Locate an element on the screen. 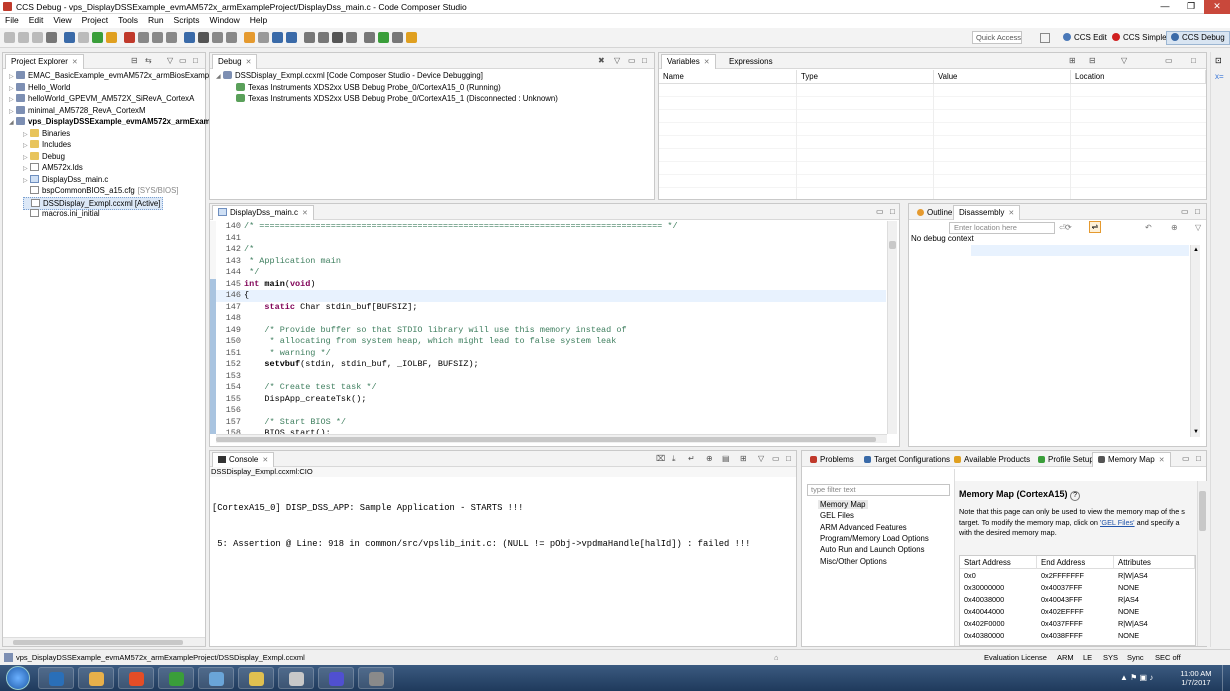  memory-browser-icon is located at coordinates (217, 37).